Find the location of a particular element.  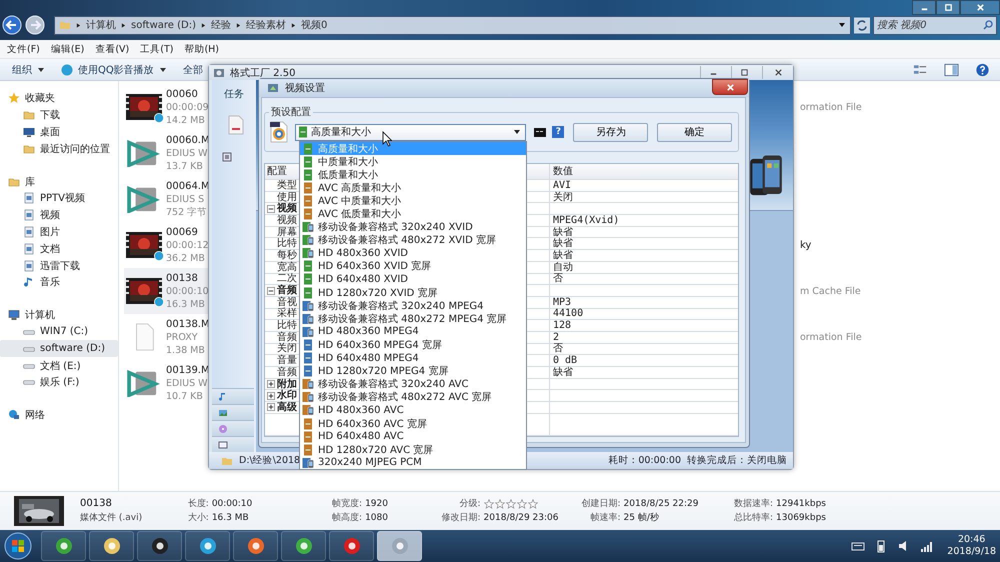

dropdown-option: HD 480x360 XVID is located at coordinates (413, 253).